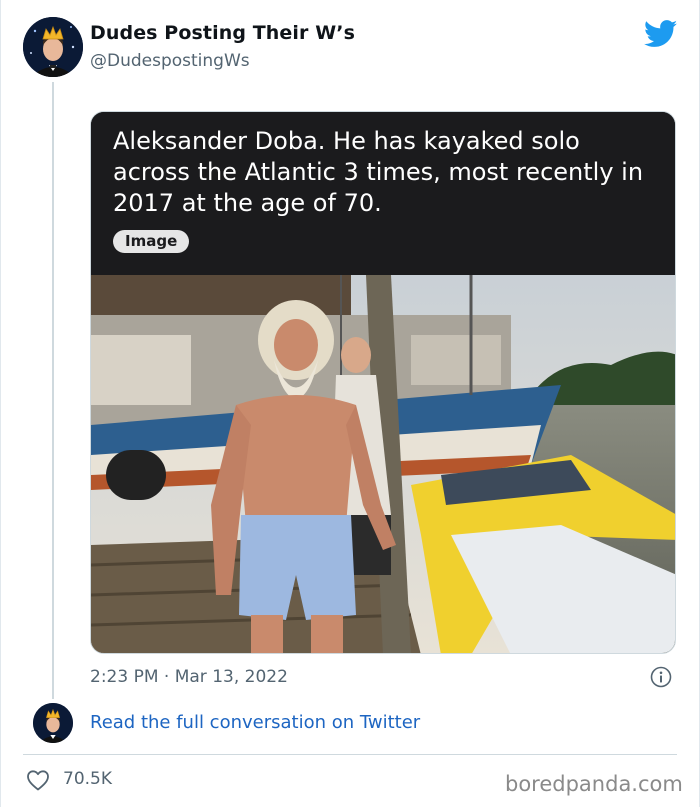 This screenshot has height=807, width=700. I want to click on author-handle: @DudespostingWs, so click(170, 61).